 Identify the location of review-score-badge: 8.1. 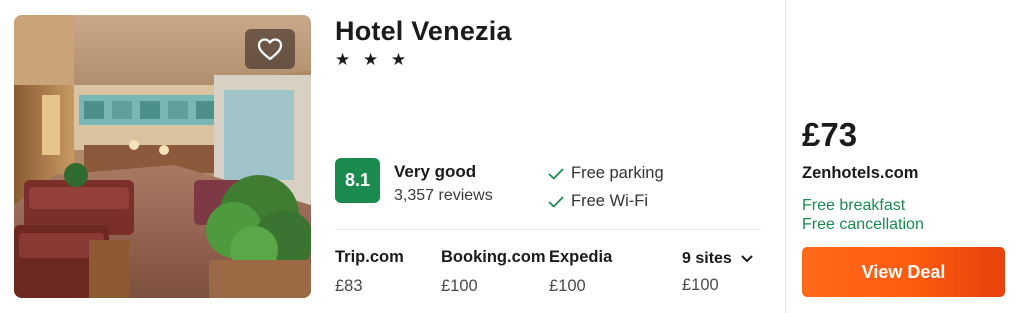
(357, 180).